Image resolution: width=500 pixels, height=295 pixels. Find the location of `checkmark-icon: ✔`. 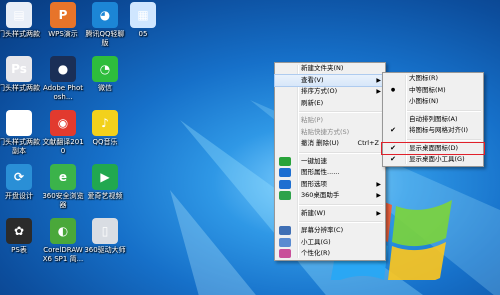

checkmark-icon: ✔ is located at coordinates (393, 130).